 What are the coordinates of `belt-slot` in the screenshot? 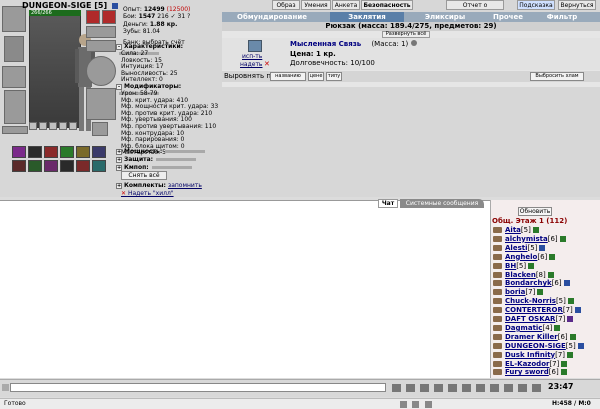 It's located at (15, 130).